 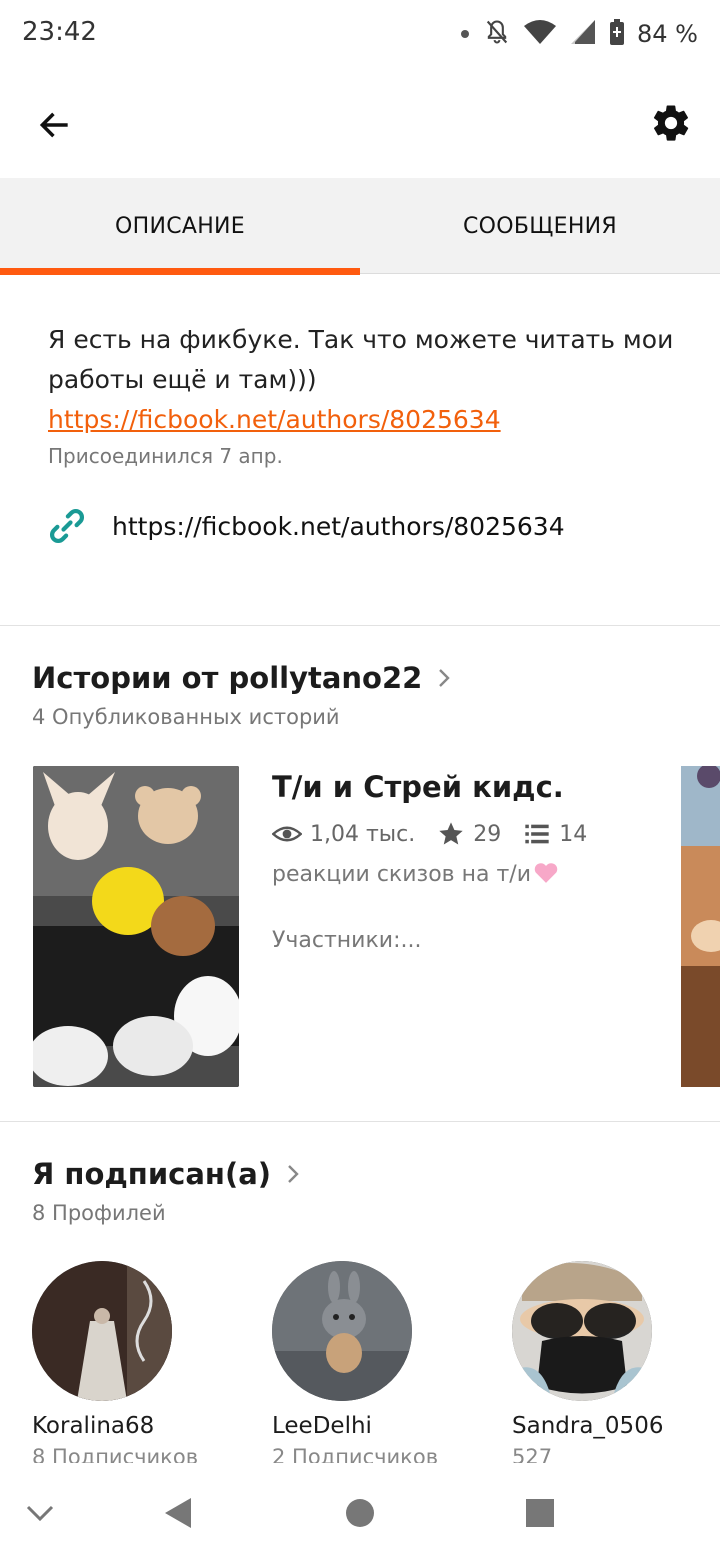 I want to click on circle-home-icon, so click(x=360, y=1513).